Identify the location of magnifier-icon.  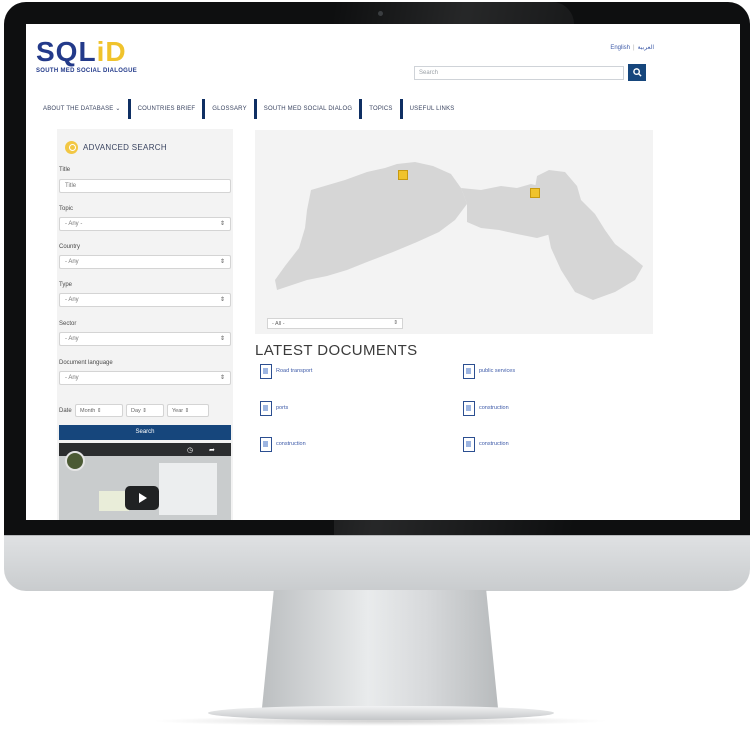
(637, 72).